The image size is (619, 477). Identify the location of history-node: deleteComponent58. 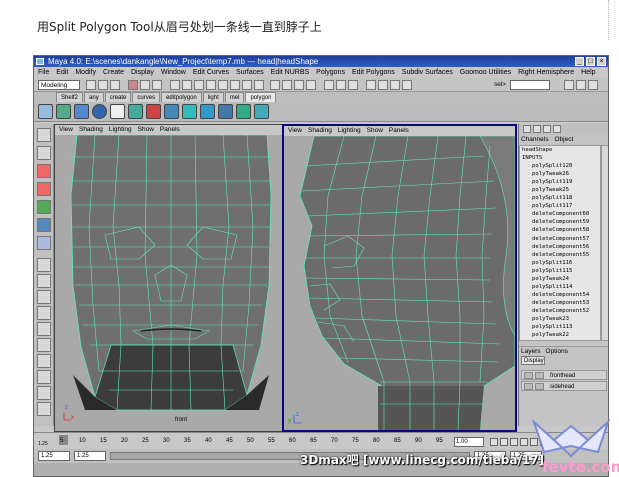
(560, 230).